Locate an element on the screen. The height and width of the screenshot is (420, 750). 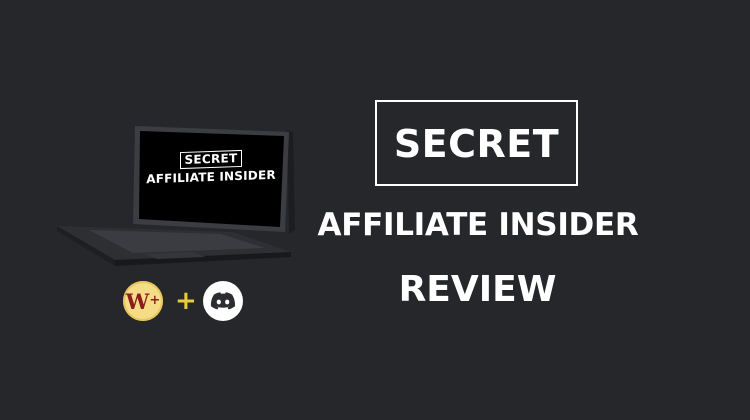
title-secret: SECRET is located at coordinates (476, 144).